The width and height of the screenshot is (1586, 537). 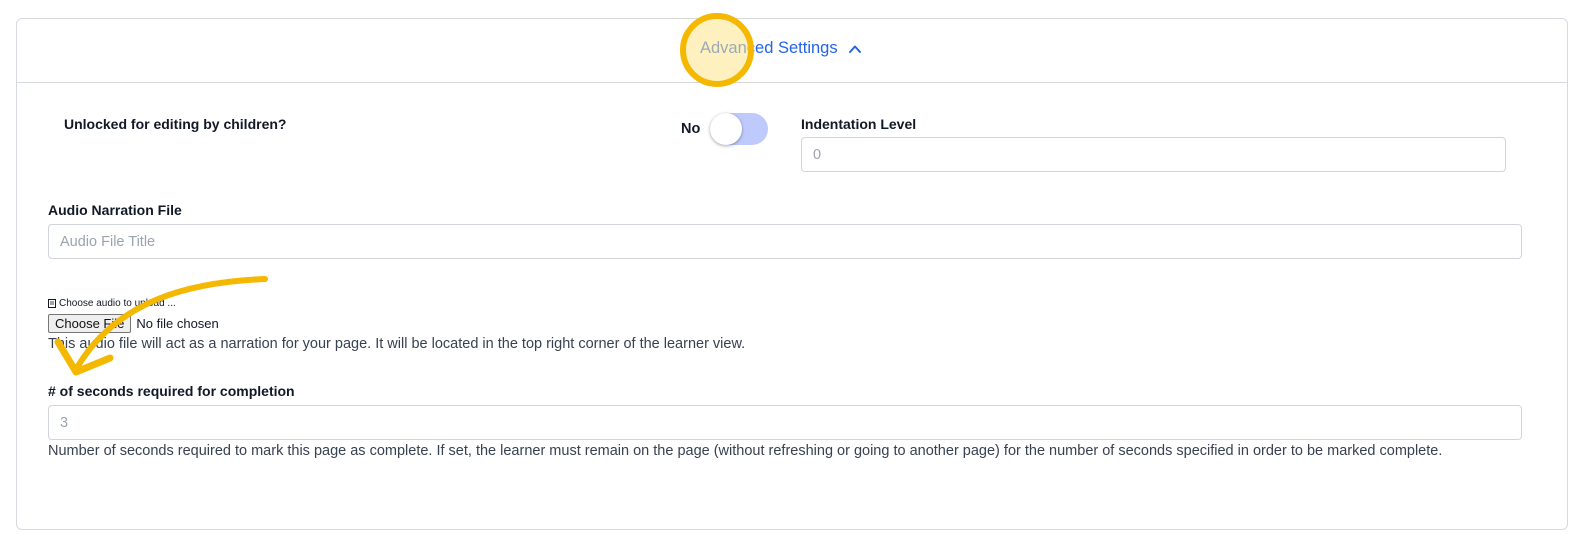 What do you see at coordinates (52, 303) in the screenshot?
I see `document-icon` at bounding box center [52, 303].